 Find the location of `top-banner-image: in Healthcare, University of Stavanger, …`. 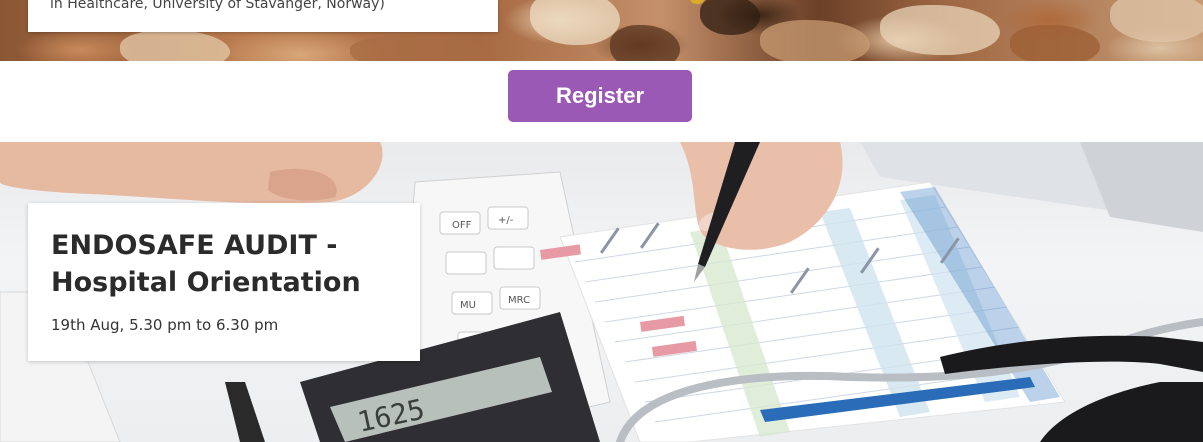

top-banner-image: in Healthcare, University of Stavanger, … is located at coordinates (601, 30).